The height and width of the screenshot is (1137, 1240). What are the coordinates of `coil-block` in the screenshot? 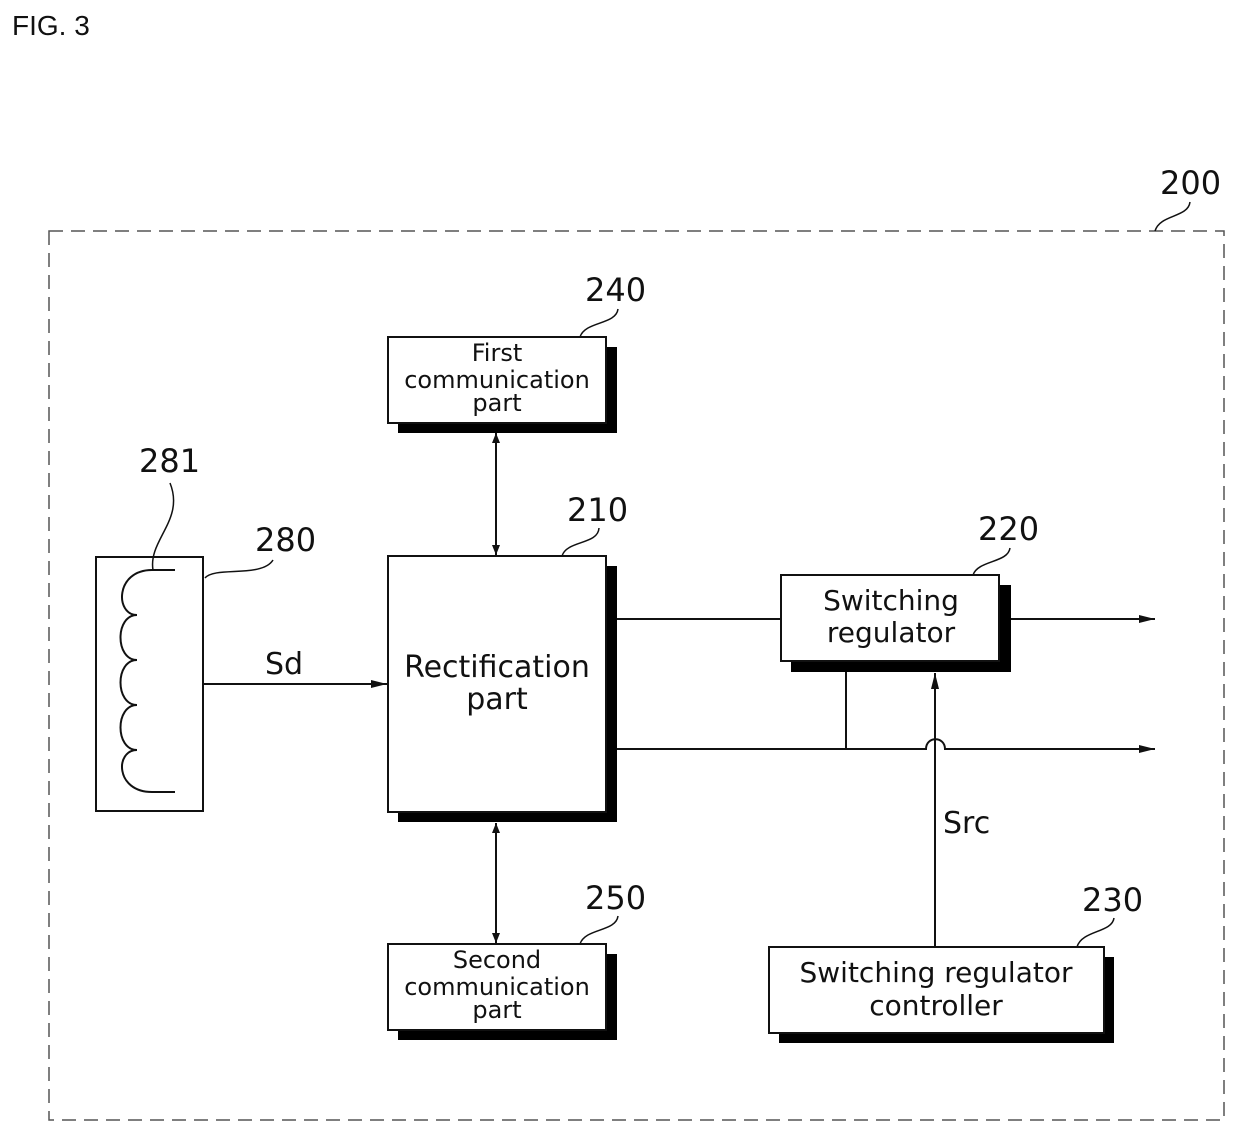 It's located at (149, 684).